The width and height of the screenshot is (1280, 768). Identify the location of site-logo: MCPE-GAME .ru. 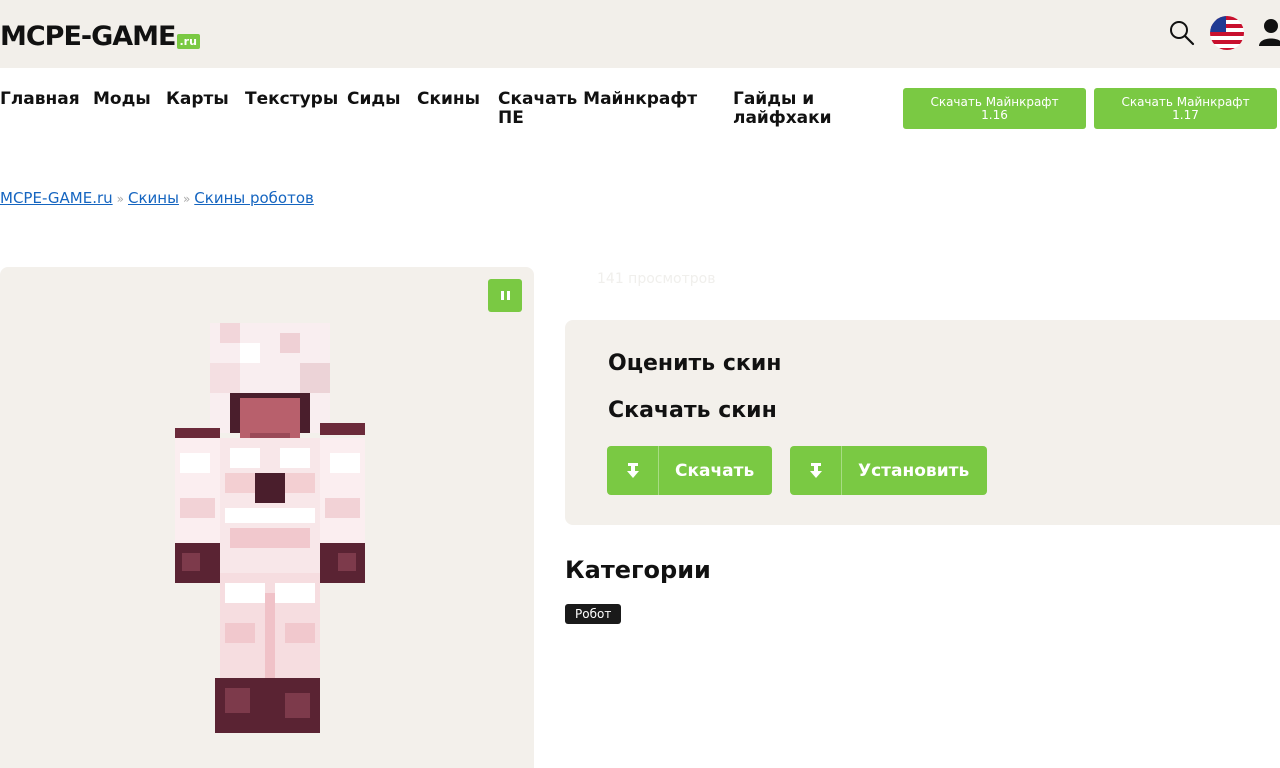
(100, 35).